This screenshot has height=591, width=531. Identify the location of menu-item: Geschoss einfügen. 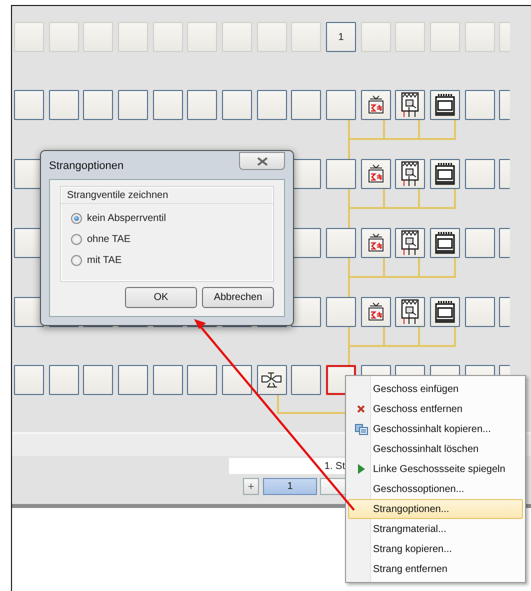
(435, 389).